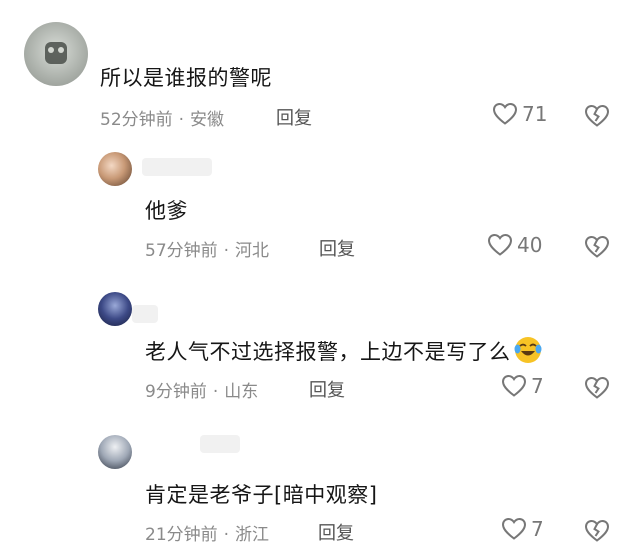  Describe the element at coordinates (181, 535) in the screenshot. I see `comment-time: 21分钟前` at that location.